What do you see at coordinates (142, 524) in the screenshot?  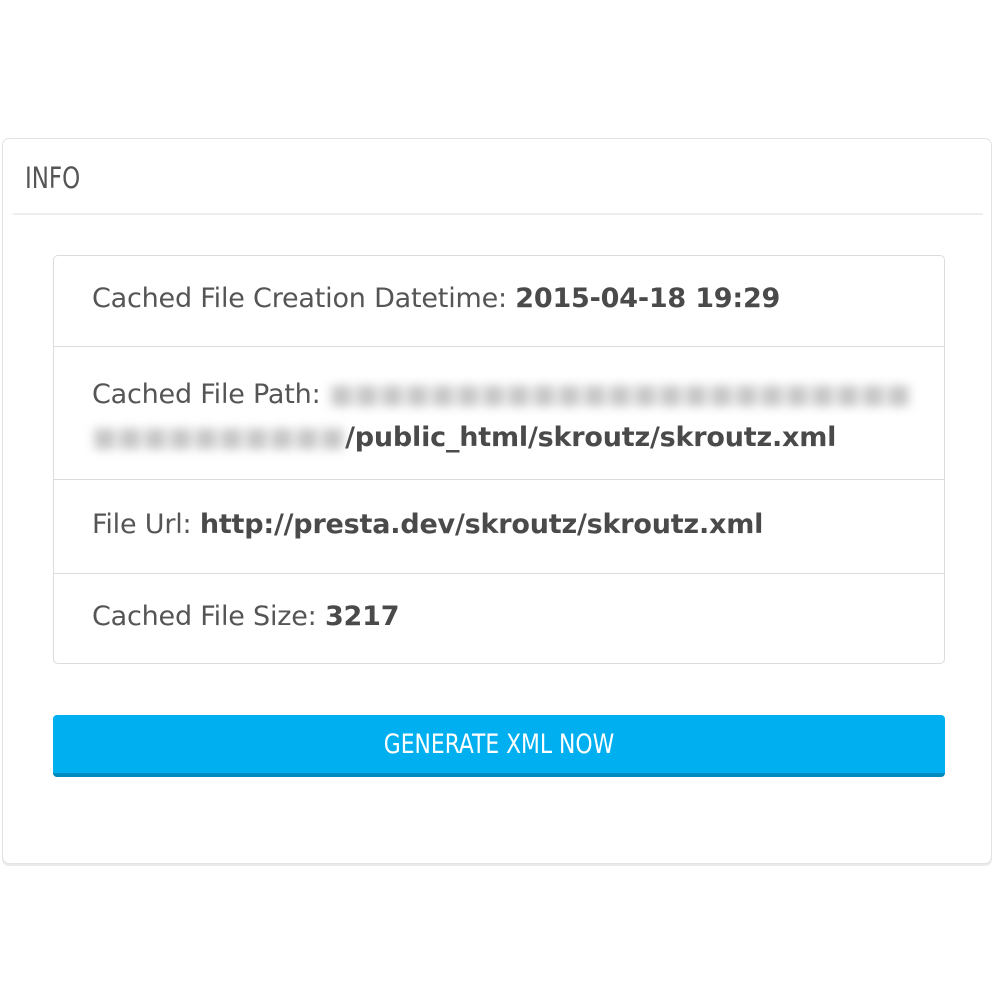 I see `url-label: File Url:` at bounding box center [142, 524].